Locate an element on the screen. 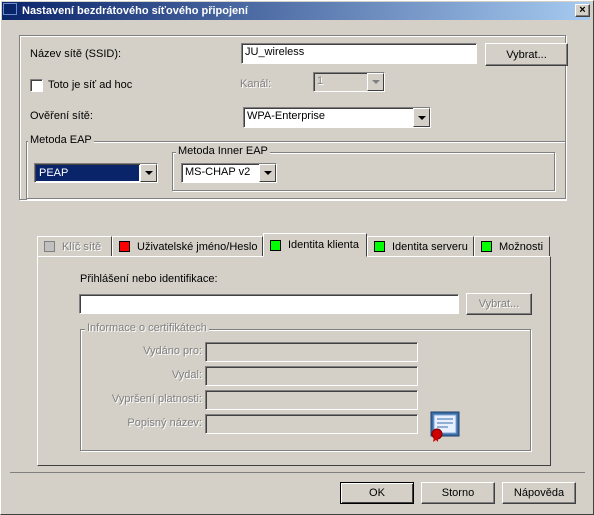 Image resolution: width=594 pixels, height=515 pixels. issued-by-field is located at coordinates (311, 376).